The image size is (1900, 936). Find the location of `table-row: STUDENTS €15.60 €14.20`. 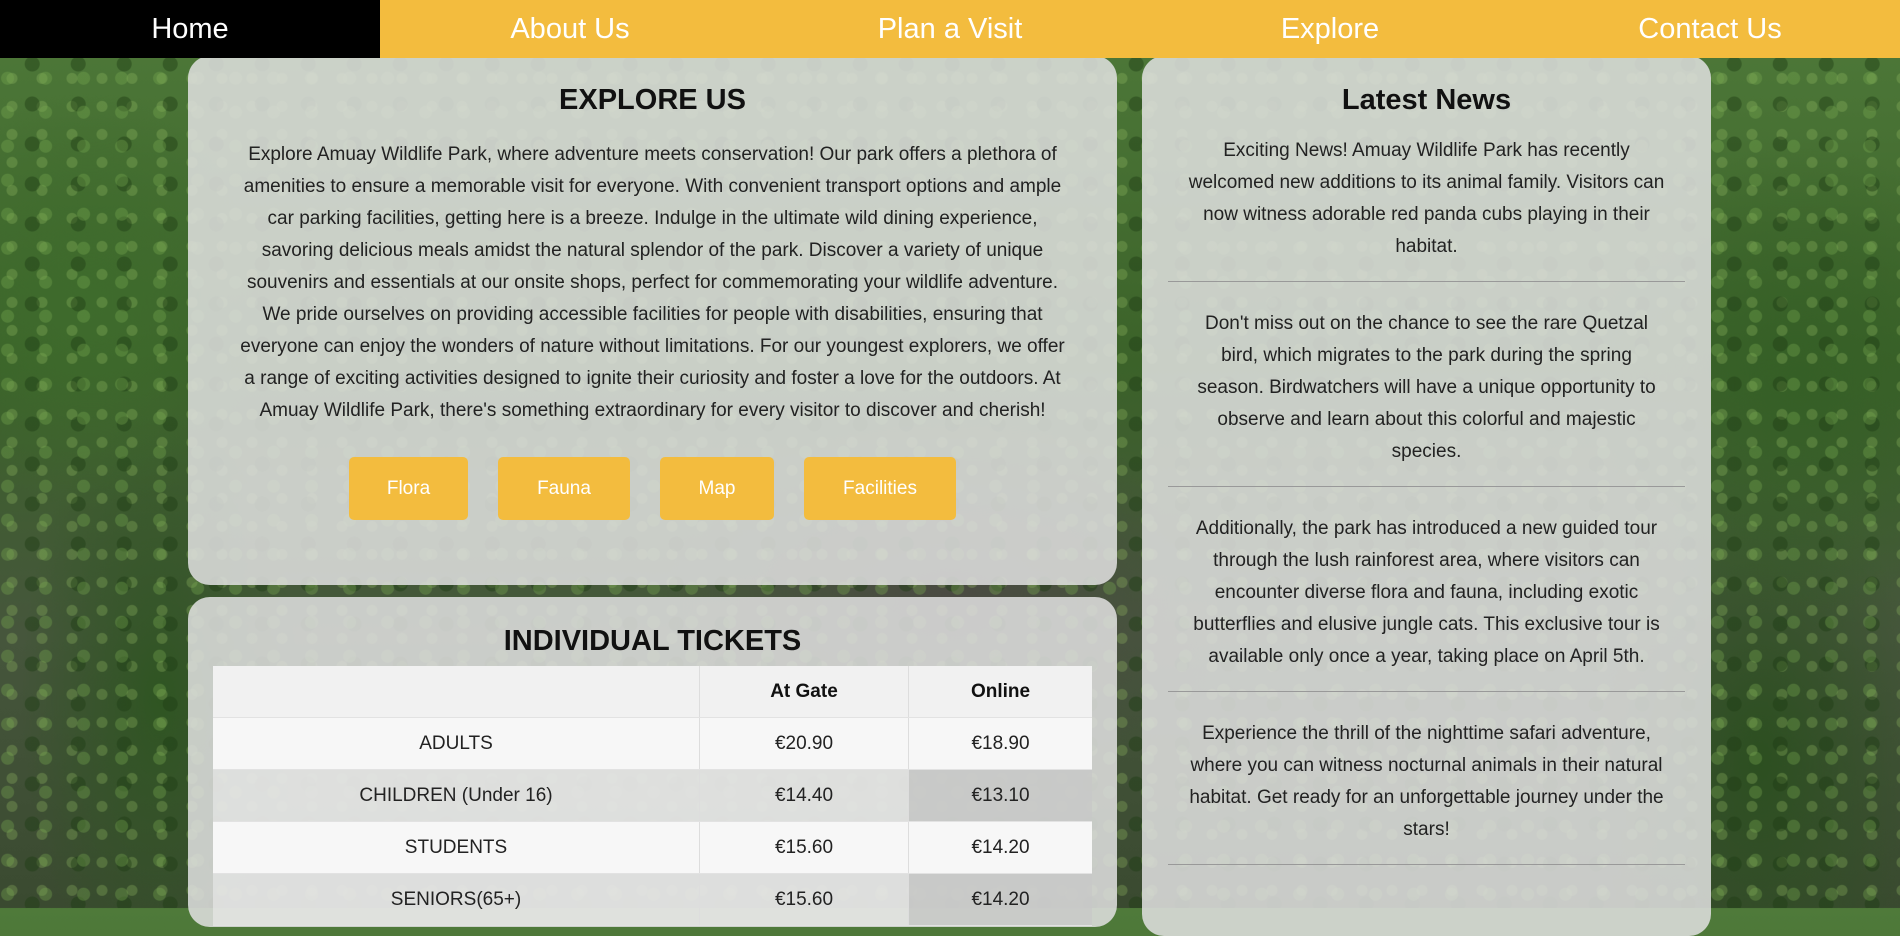

table-row: STUDENTS €15.60 €14.20 is located at coordinates (652, 847).